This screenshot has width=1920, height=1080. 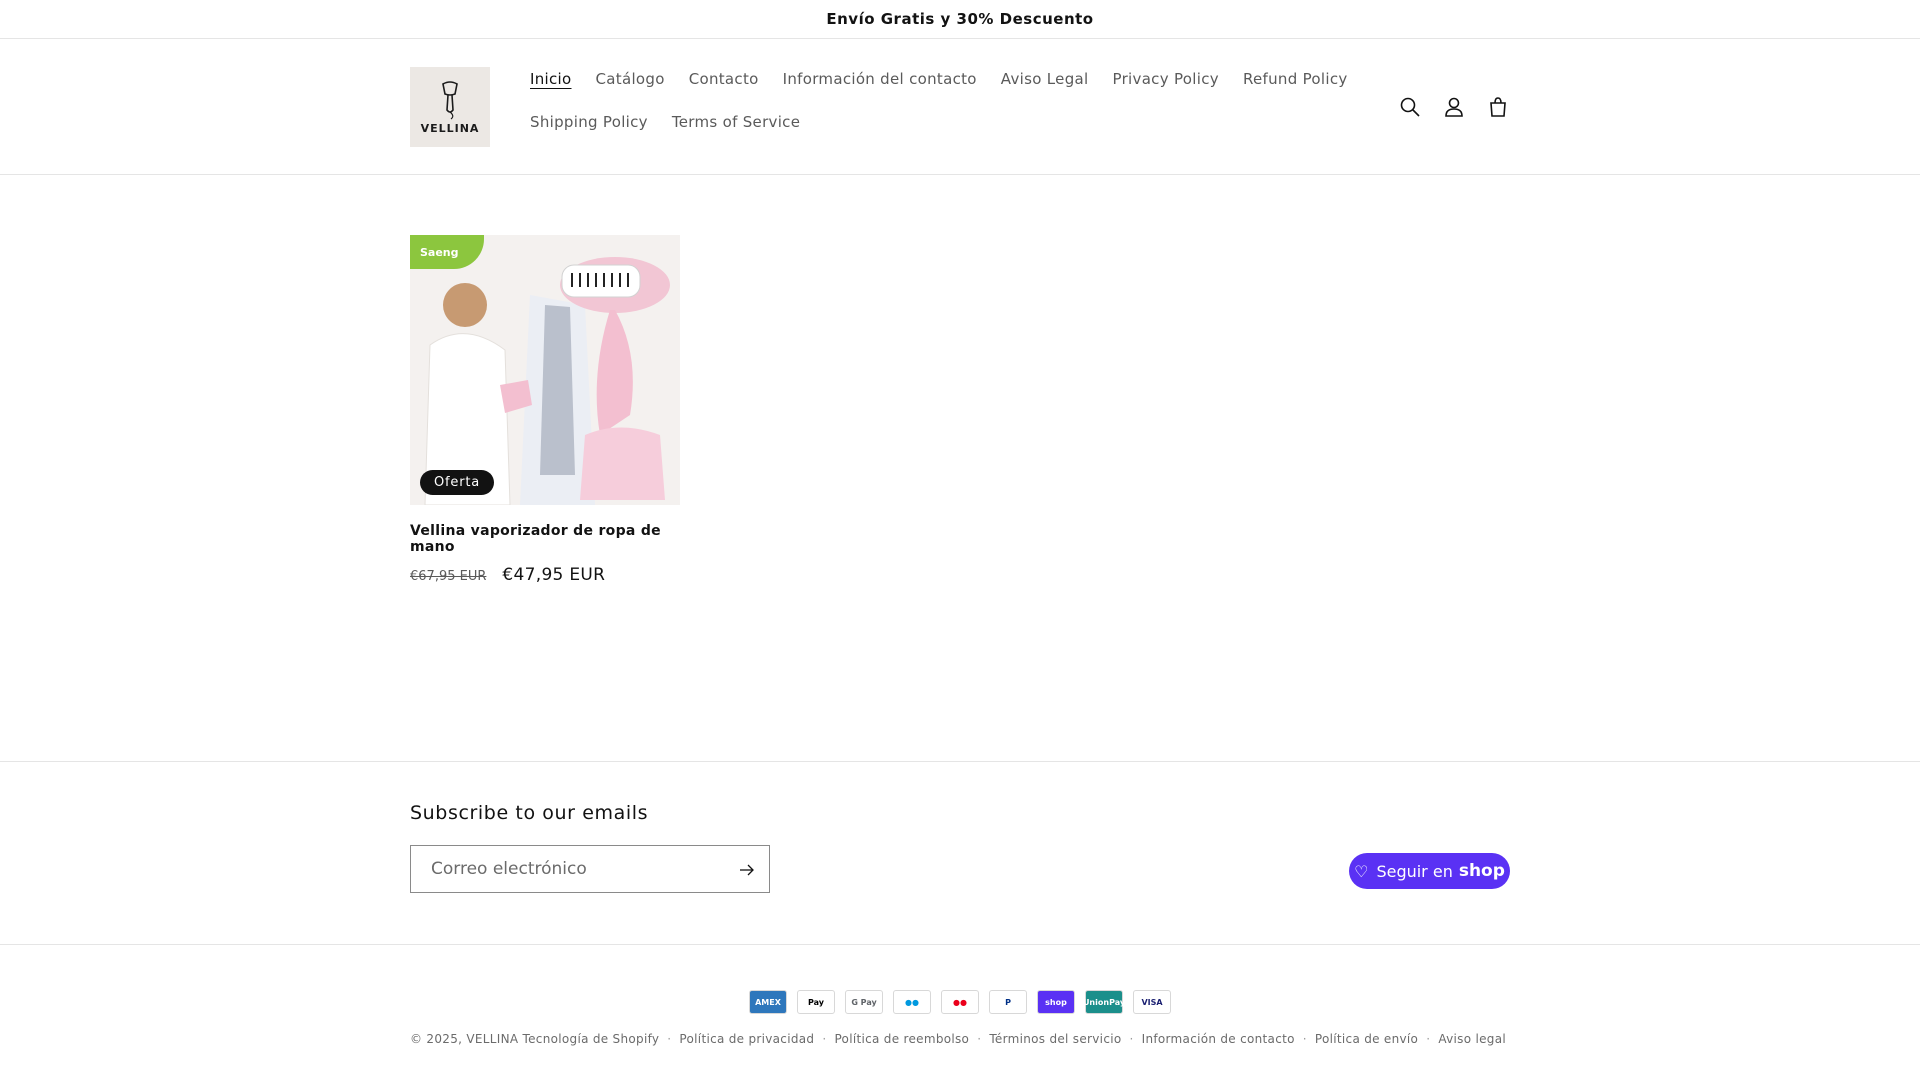 I want to click on copyright-prefix: © 2025,, so click(x=436, y=1039).